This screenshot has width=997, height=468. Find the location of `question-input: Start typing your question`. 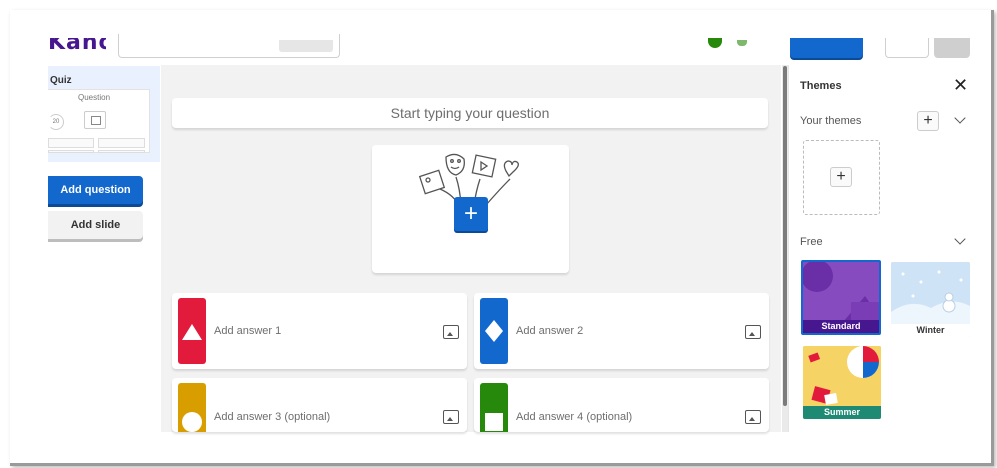

question-input: Start typing your question is located at coordinates (470, 113).